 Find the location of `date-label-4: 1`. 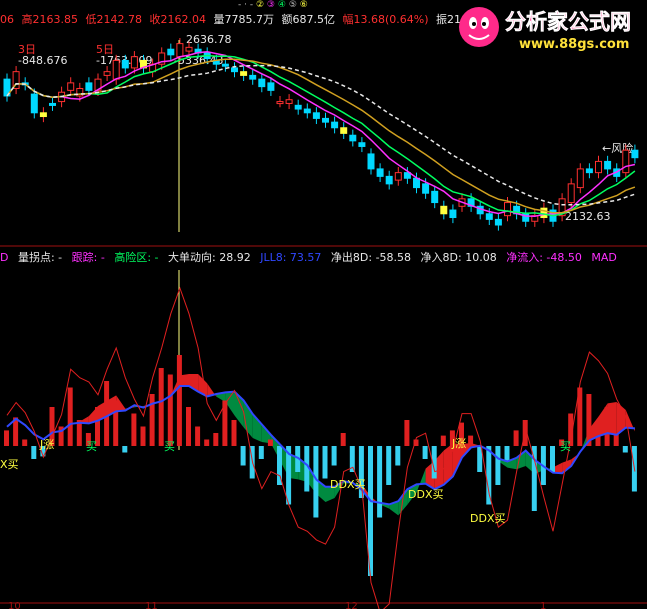

date-label-4: 1 is located at coordinates (543, 605).